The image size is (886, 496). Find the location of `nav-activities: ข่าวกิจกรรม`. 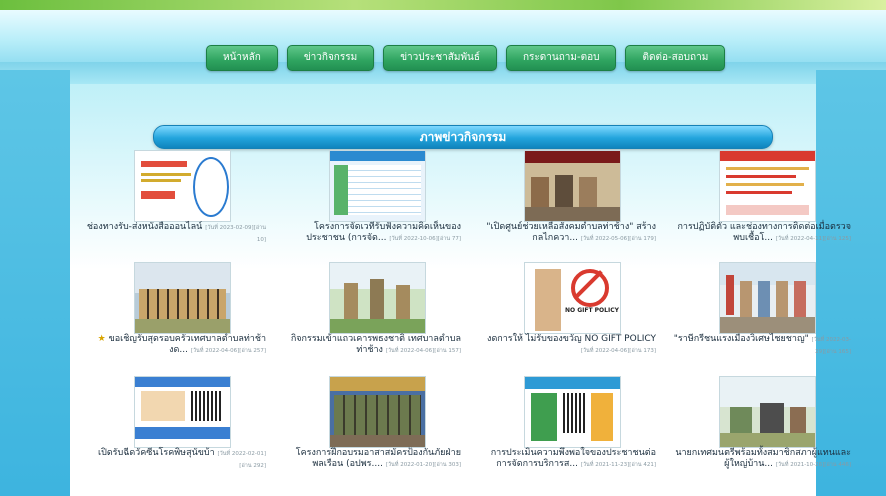

nav-activities: ข่าวกิจกรรม is located at coordinates (330, 58).